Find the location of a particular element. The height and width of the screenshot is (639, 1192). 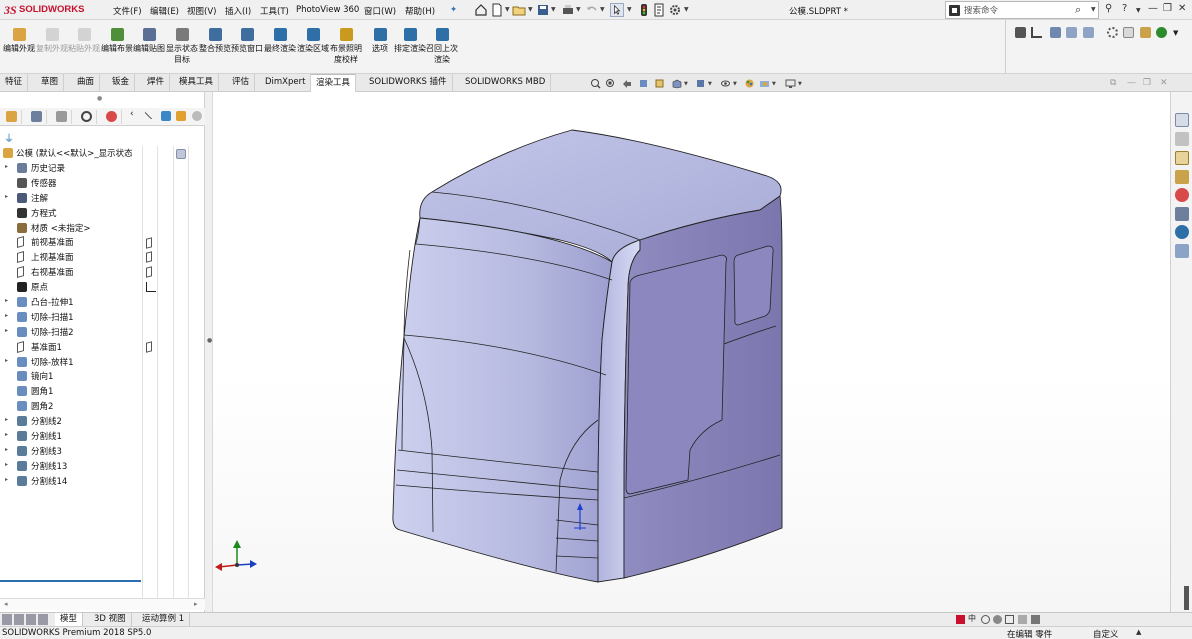

tree-item: ▸ 切除-扫描1 is located at coordinates (71, 317).